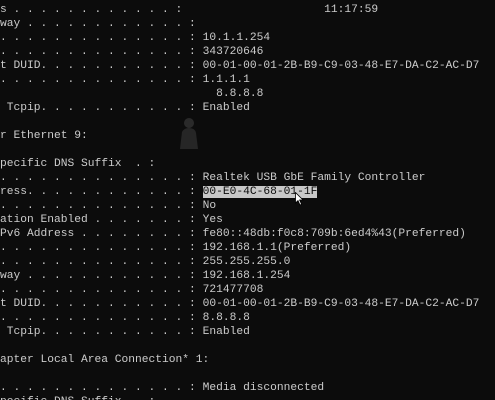 The height and width of the screenshot is (400, 495). I want to click on terminal-line-value: Media disconnected, so click(264, 388).